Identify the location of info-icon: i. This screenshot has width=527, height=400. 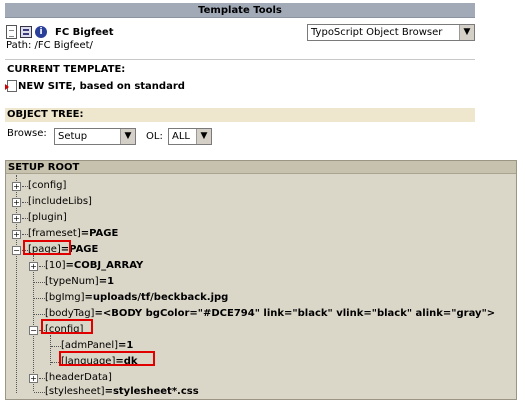
(41, 32).